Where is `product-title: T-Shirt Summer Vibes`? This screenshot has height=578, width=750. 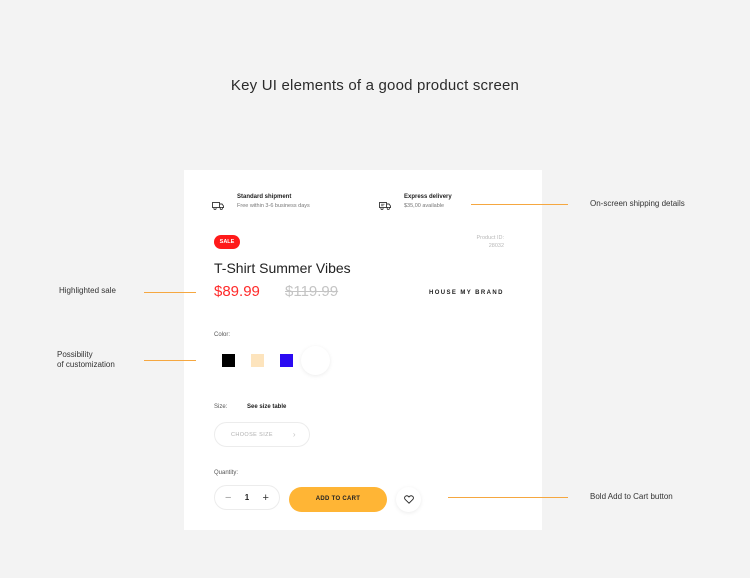
product-title: T-Shirt Summer Vibes is located at coordinates (282, 268).